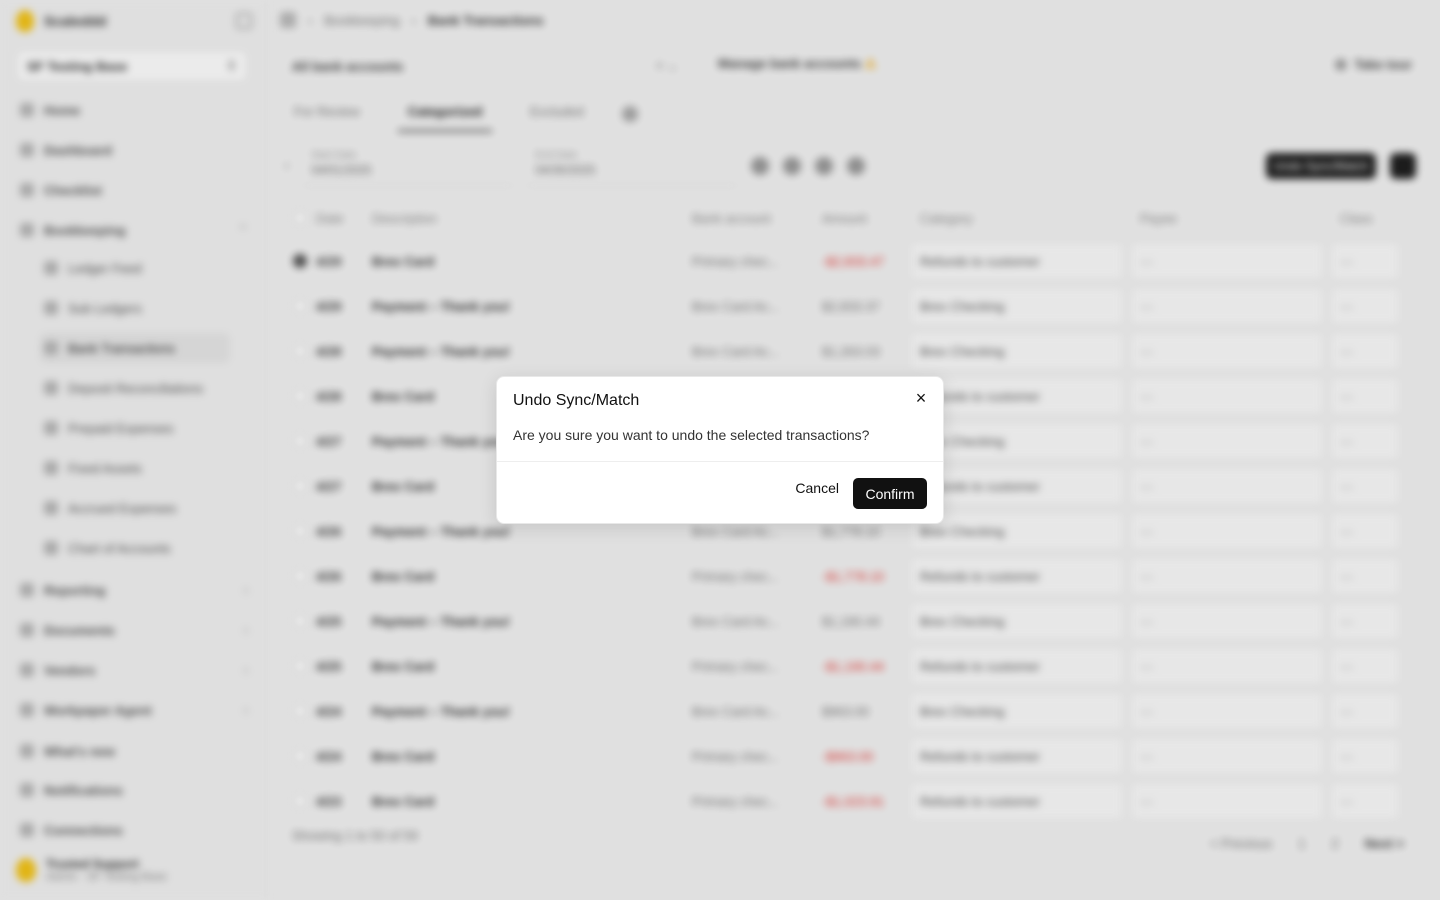  I want to click on confirm-button: Confirm, so click(890, 493).